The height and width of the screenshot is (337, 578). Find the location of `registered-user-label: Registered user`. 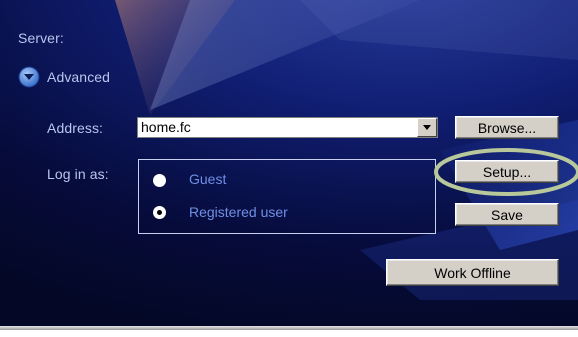

registered-user-label: Registered user is located at coordinates (238, 212).